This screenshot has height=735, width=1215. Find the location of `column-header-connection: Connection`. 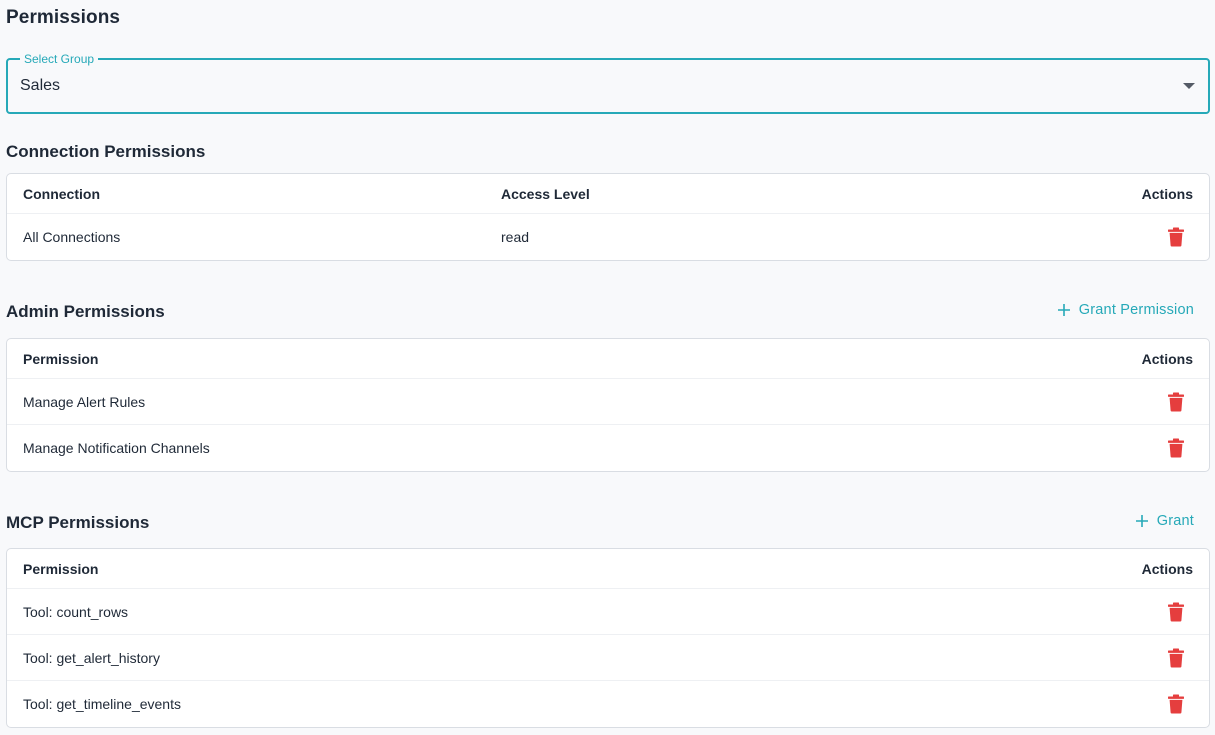

column-header-connection: Connection is located at coordinates (61, 193).